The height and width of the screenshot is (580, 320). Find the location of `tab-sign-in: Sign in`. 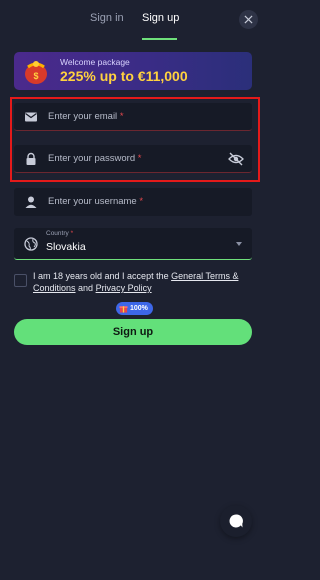

tab-sign-in: Sign in is located at coordinates (107, 18).